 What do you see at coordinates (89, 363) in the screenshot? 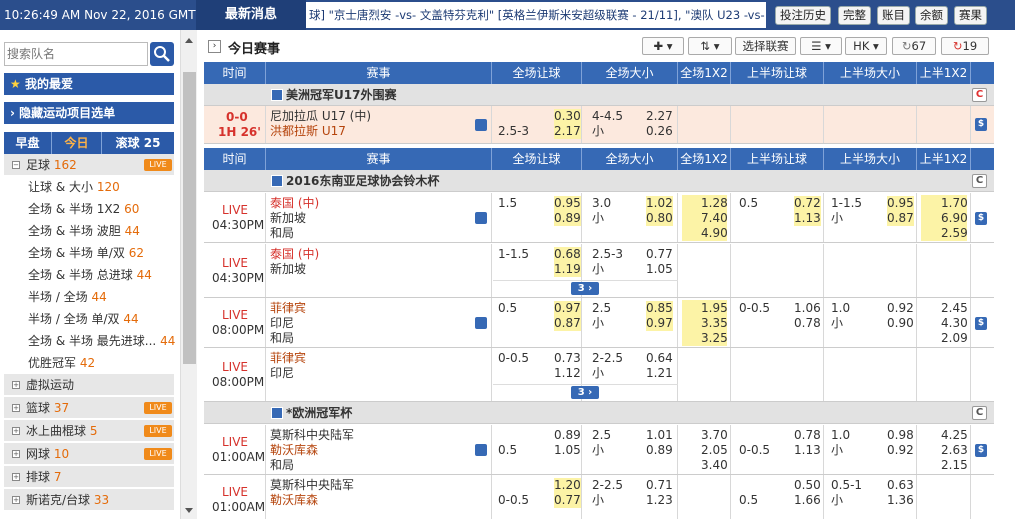
I see `market-item: 优胜冠军 42` at bounding box center [89, 363].